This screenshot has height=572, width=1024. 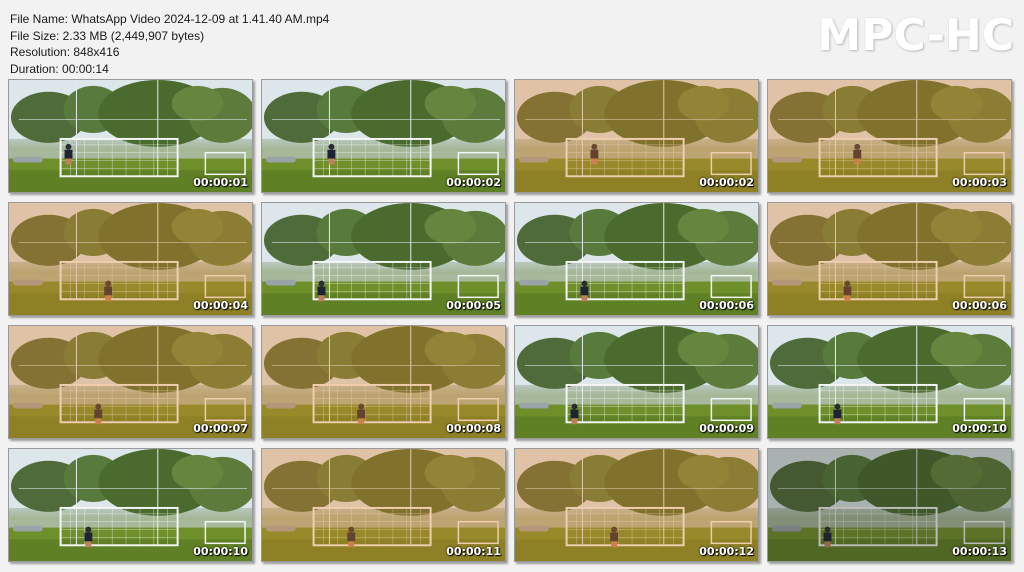 I want to click on timestamp: 00:00:01, so click(x=220, y=182).